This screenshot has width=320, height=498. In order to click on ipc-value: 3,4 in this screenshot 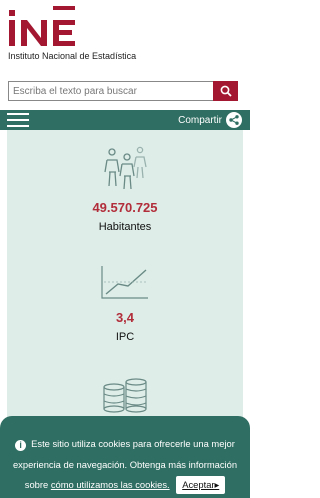, I will do `click(125, 317)`.